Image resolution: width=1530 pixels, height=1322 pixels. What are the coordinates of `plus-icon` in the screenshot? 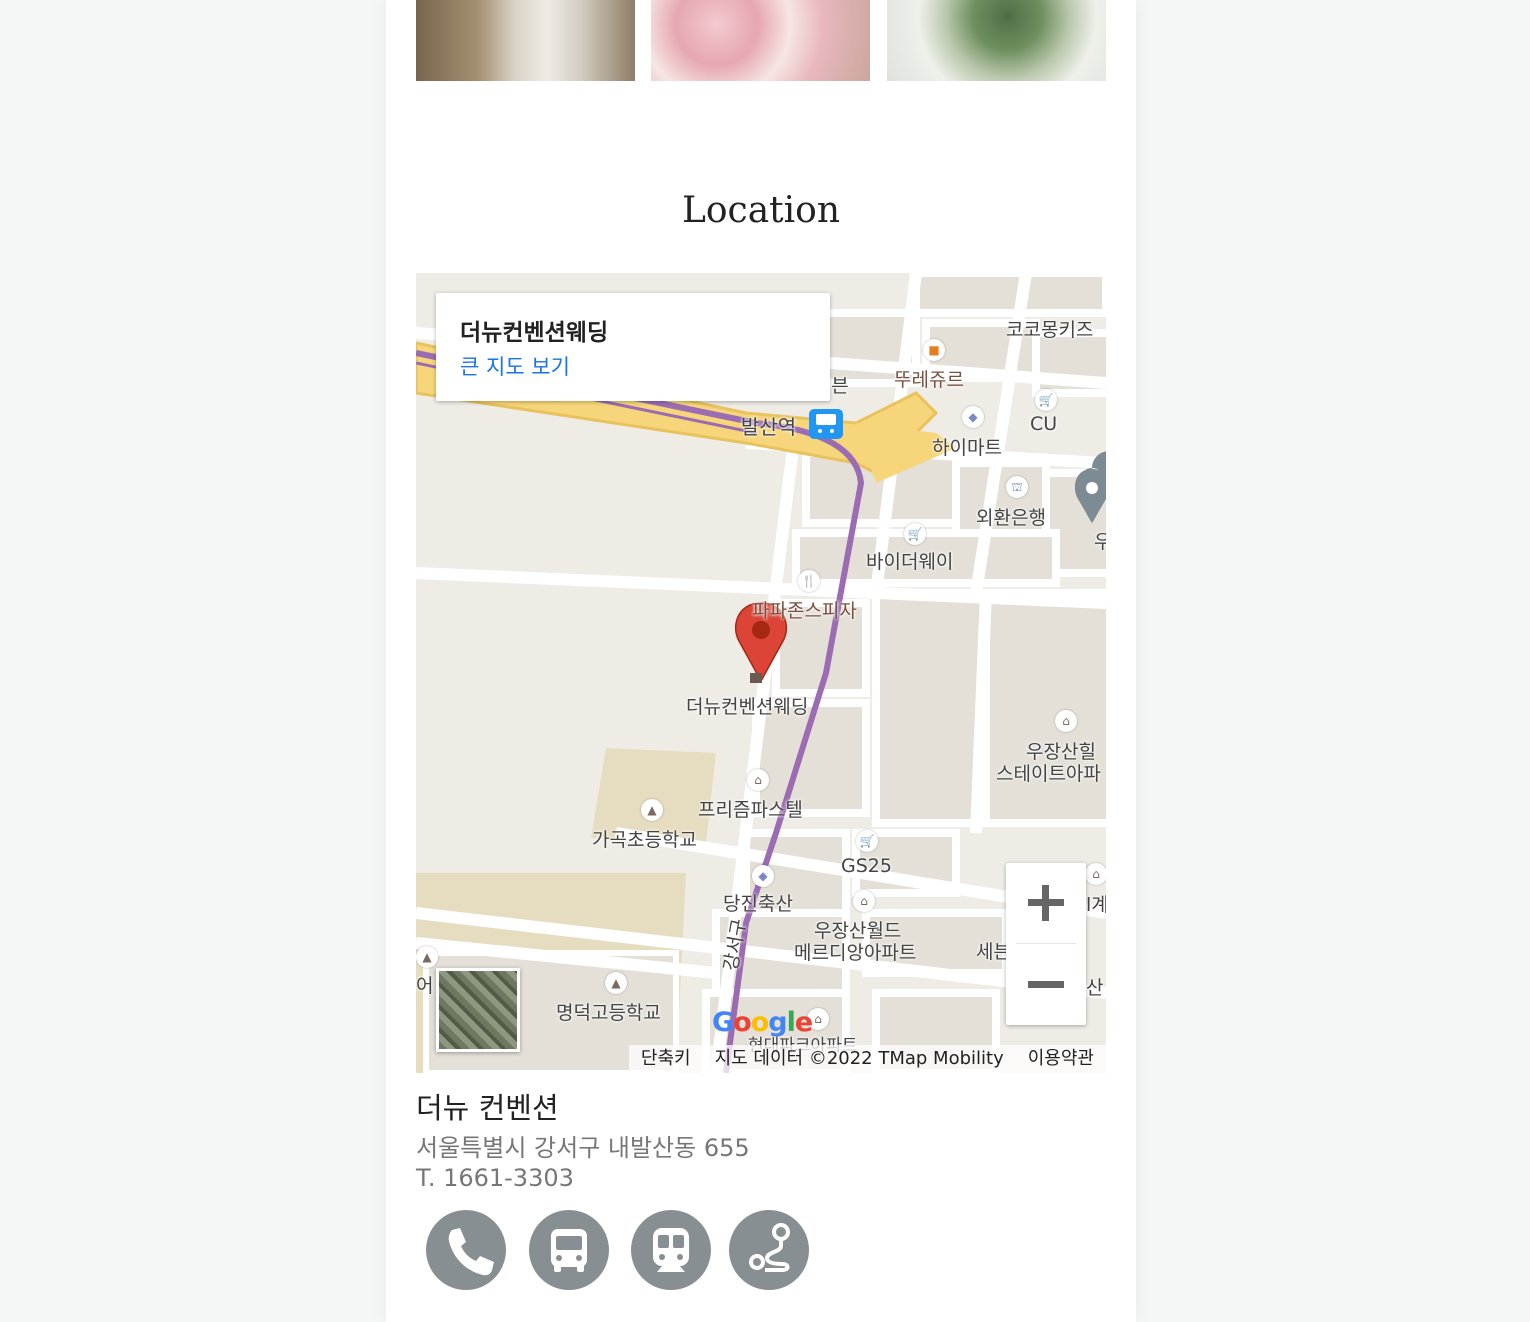 It's located at (1046, 903).